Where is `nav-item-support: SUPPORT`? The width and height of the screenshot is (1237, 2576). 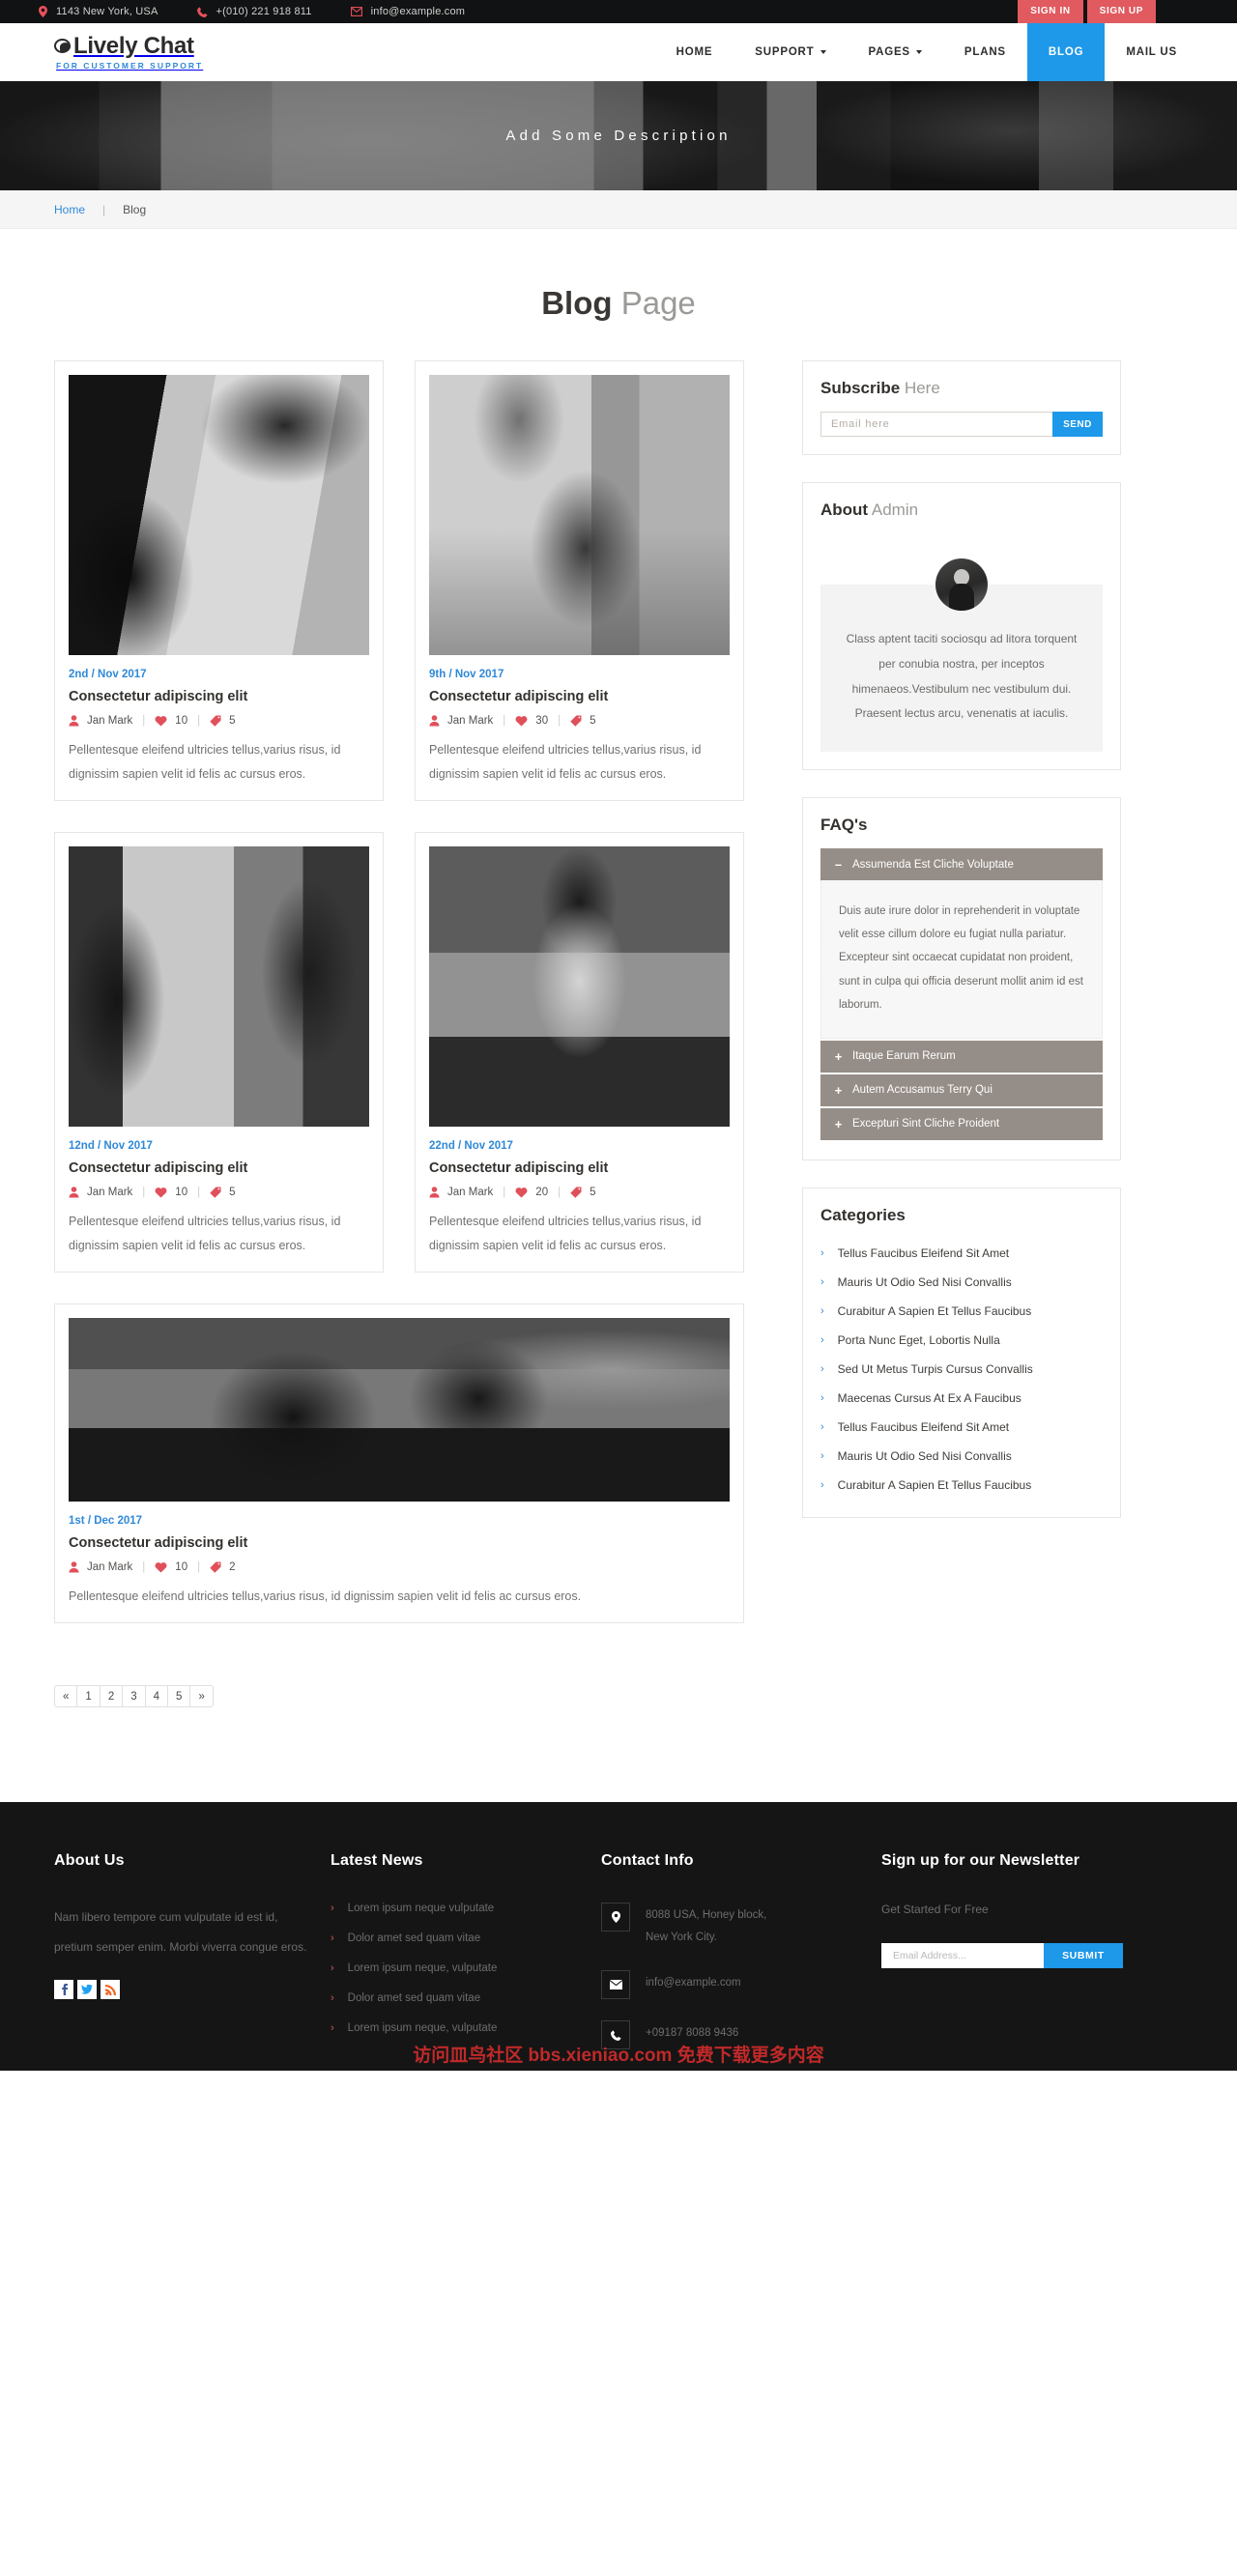 nav-item-support: SUPPORT is located at coordinates (791, 52).